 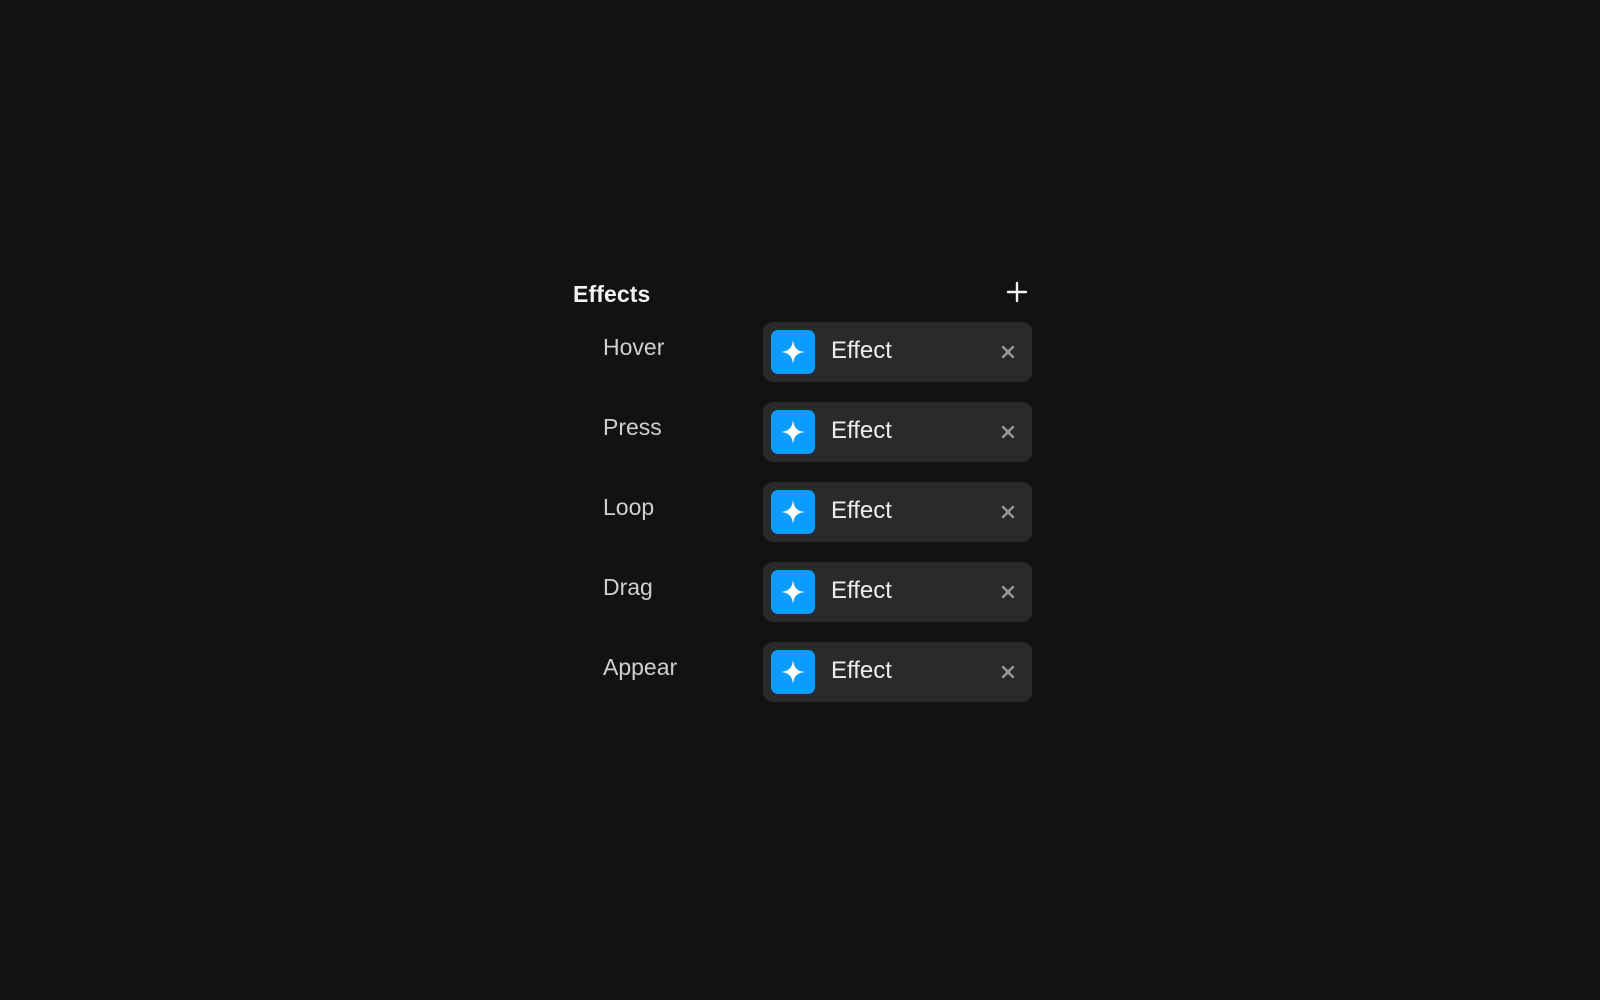 I want to click on plus-icon, so click(x=1017, y=292).